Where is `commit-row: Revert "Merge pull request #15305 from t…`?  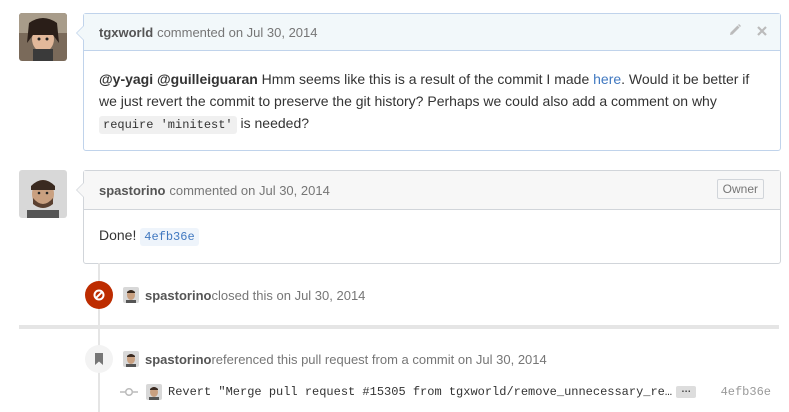 commit-row: Revert "Merge pull request #15305 from t… is located at coordinates (447, 392).